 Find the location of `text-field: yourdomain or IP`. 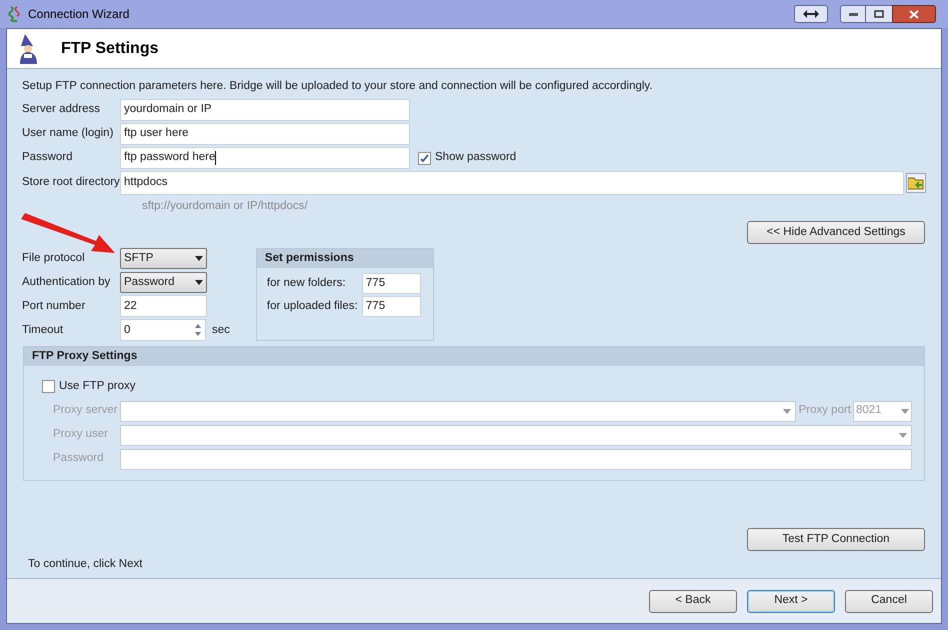

text-field: yourdomain or IP is located at coordinates (265, 110).